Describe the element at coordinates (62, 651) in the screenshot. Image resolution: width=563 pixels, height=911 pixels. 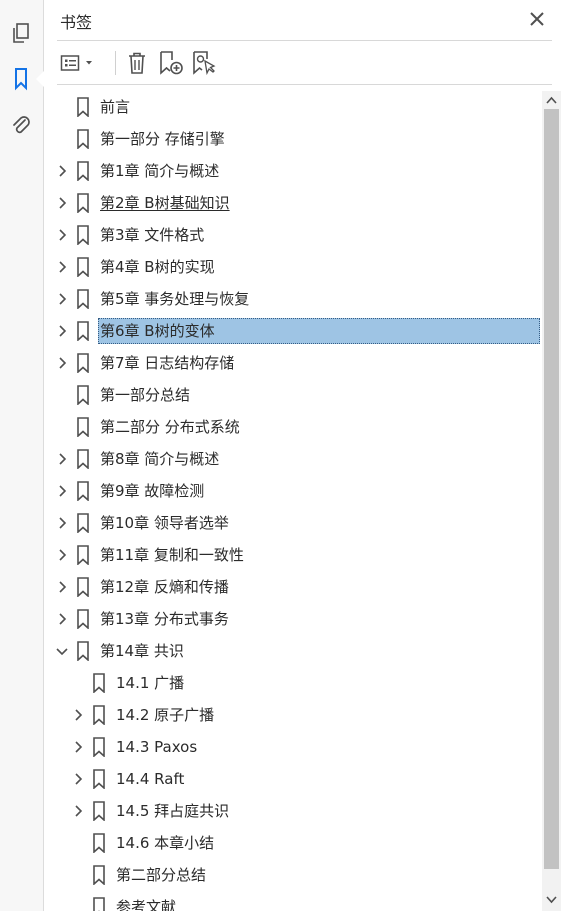
I see `chevron-down-icon` at that location.